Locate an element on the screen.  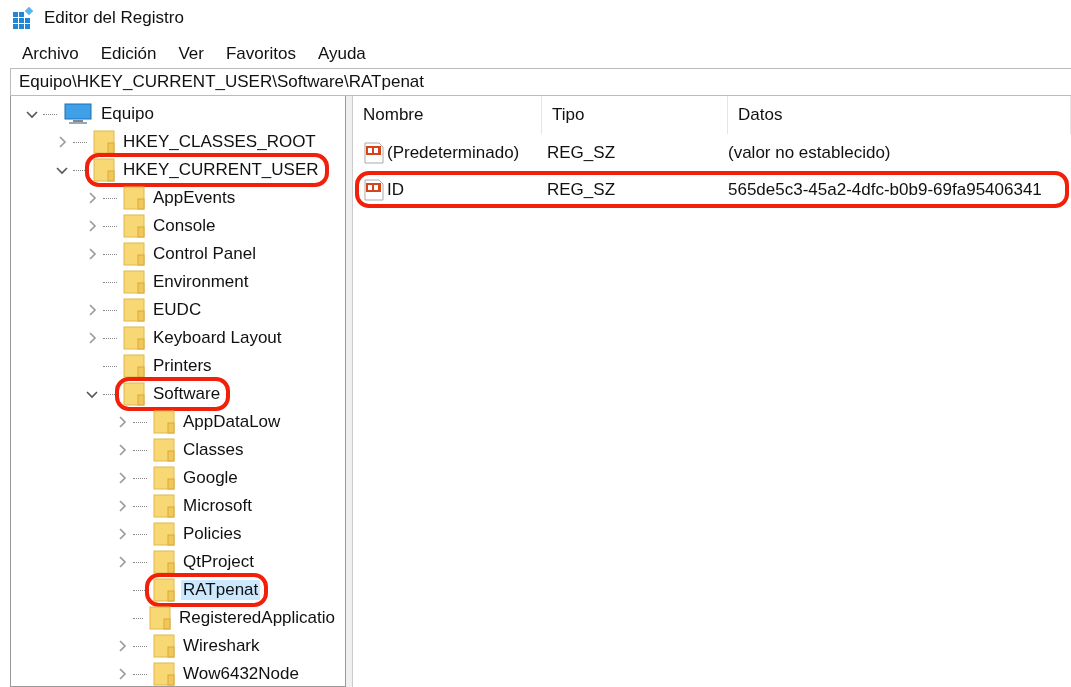
table-cell: 565de5c3-45a2-4dfc-b0b9-69fa95406341 is located at coordinates (885, 189).